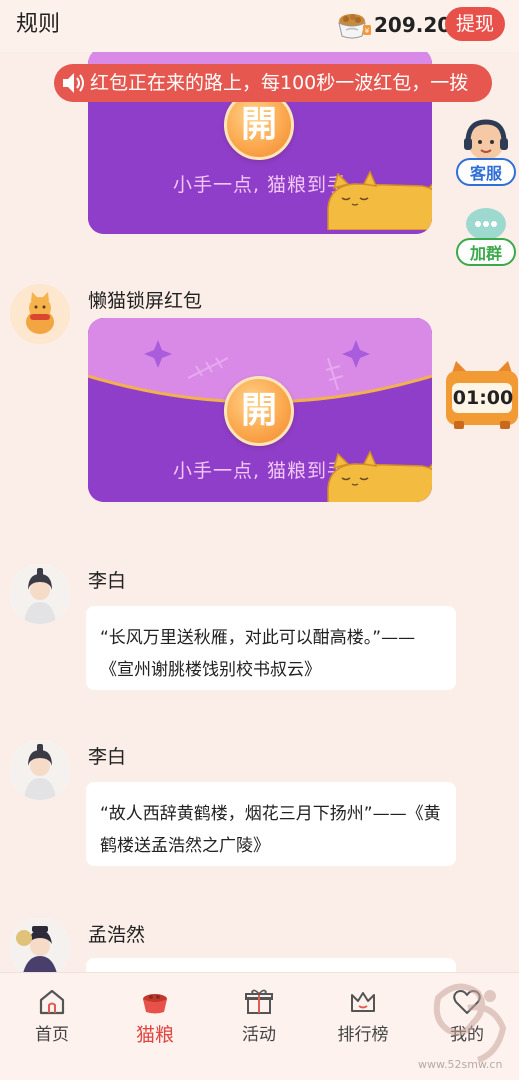  Describe the element at coordinates (271, 965) in the screenshot. I see `quote-card` at that location.